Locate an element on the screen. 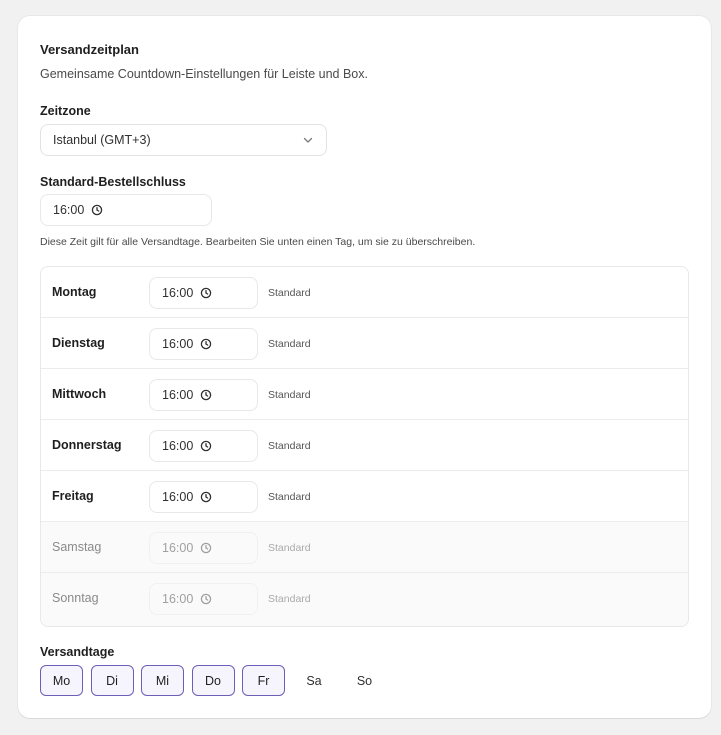  default-cutoff-label: Standard-Bestellschluss is located at coordinates (113, 182).